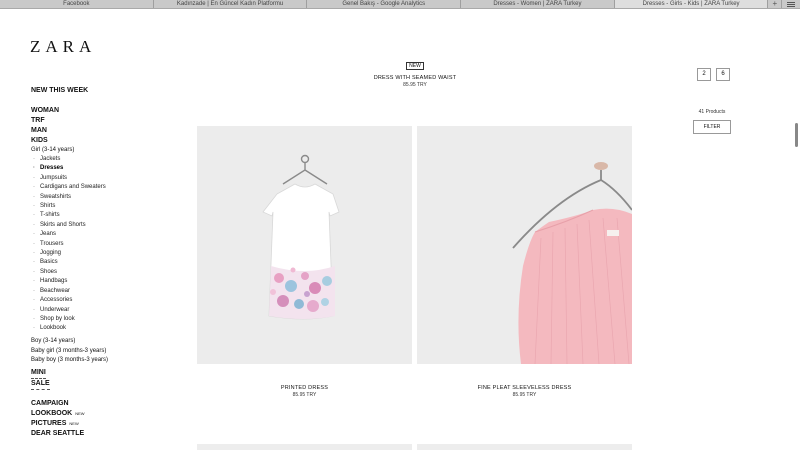  Describe the element at coordinates (106, 111) in the screenshot. I see `nav-woman: WOMAN` at that location.